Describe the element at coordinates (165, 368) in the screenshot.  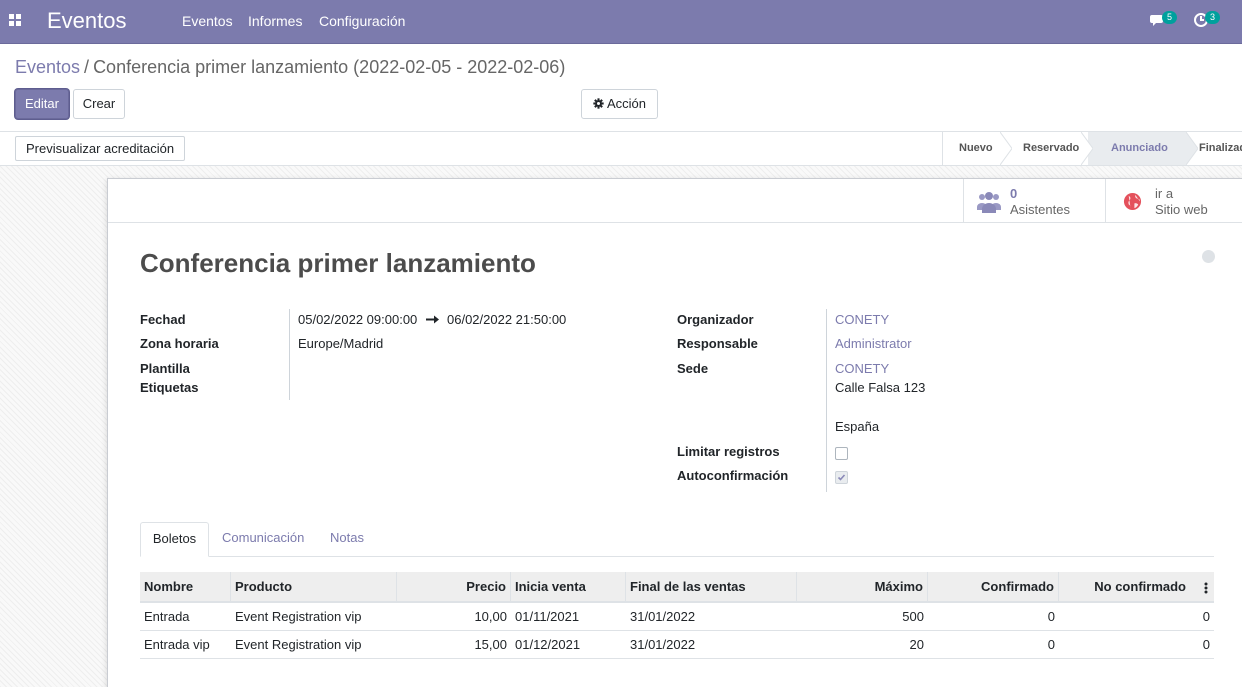
I see `template-label: Plantilla` at that location.